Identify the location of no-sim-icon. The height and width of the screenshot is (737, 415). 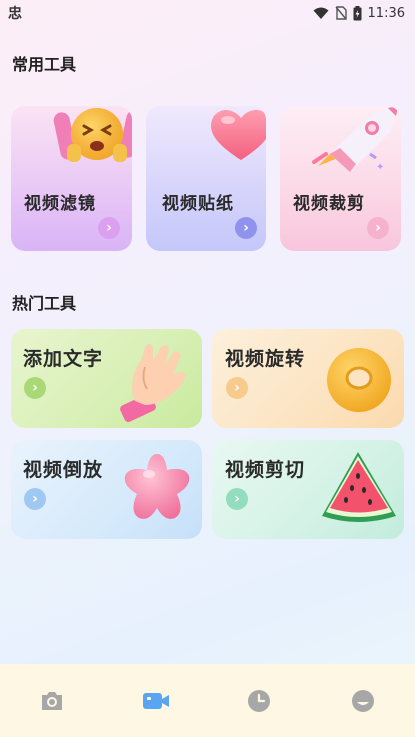
(340, 13).